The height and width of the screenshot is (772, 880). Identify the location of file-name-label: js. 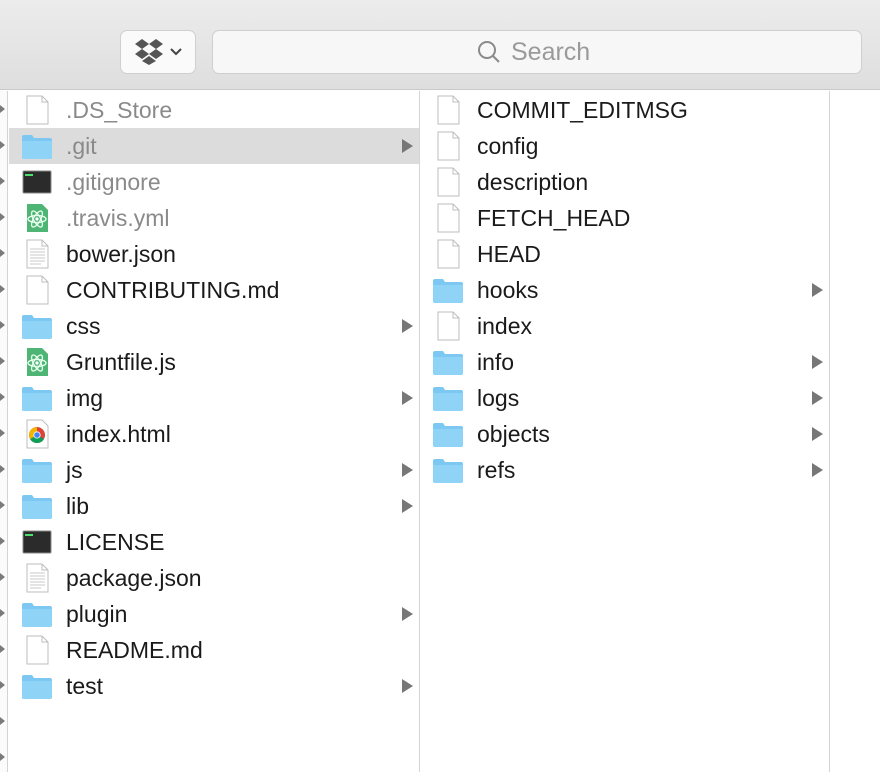
(74, 469).